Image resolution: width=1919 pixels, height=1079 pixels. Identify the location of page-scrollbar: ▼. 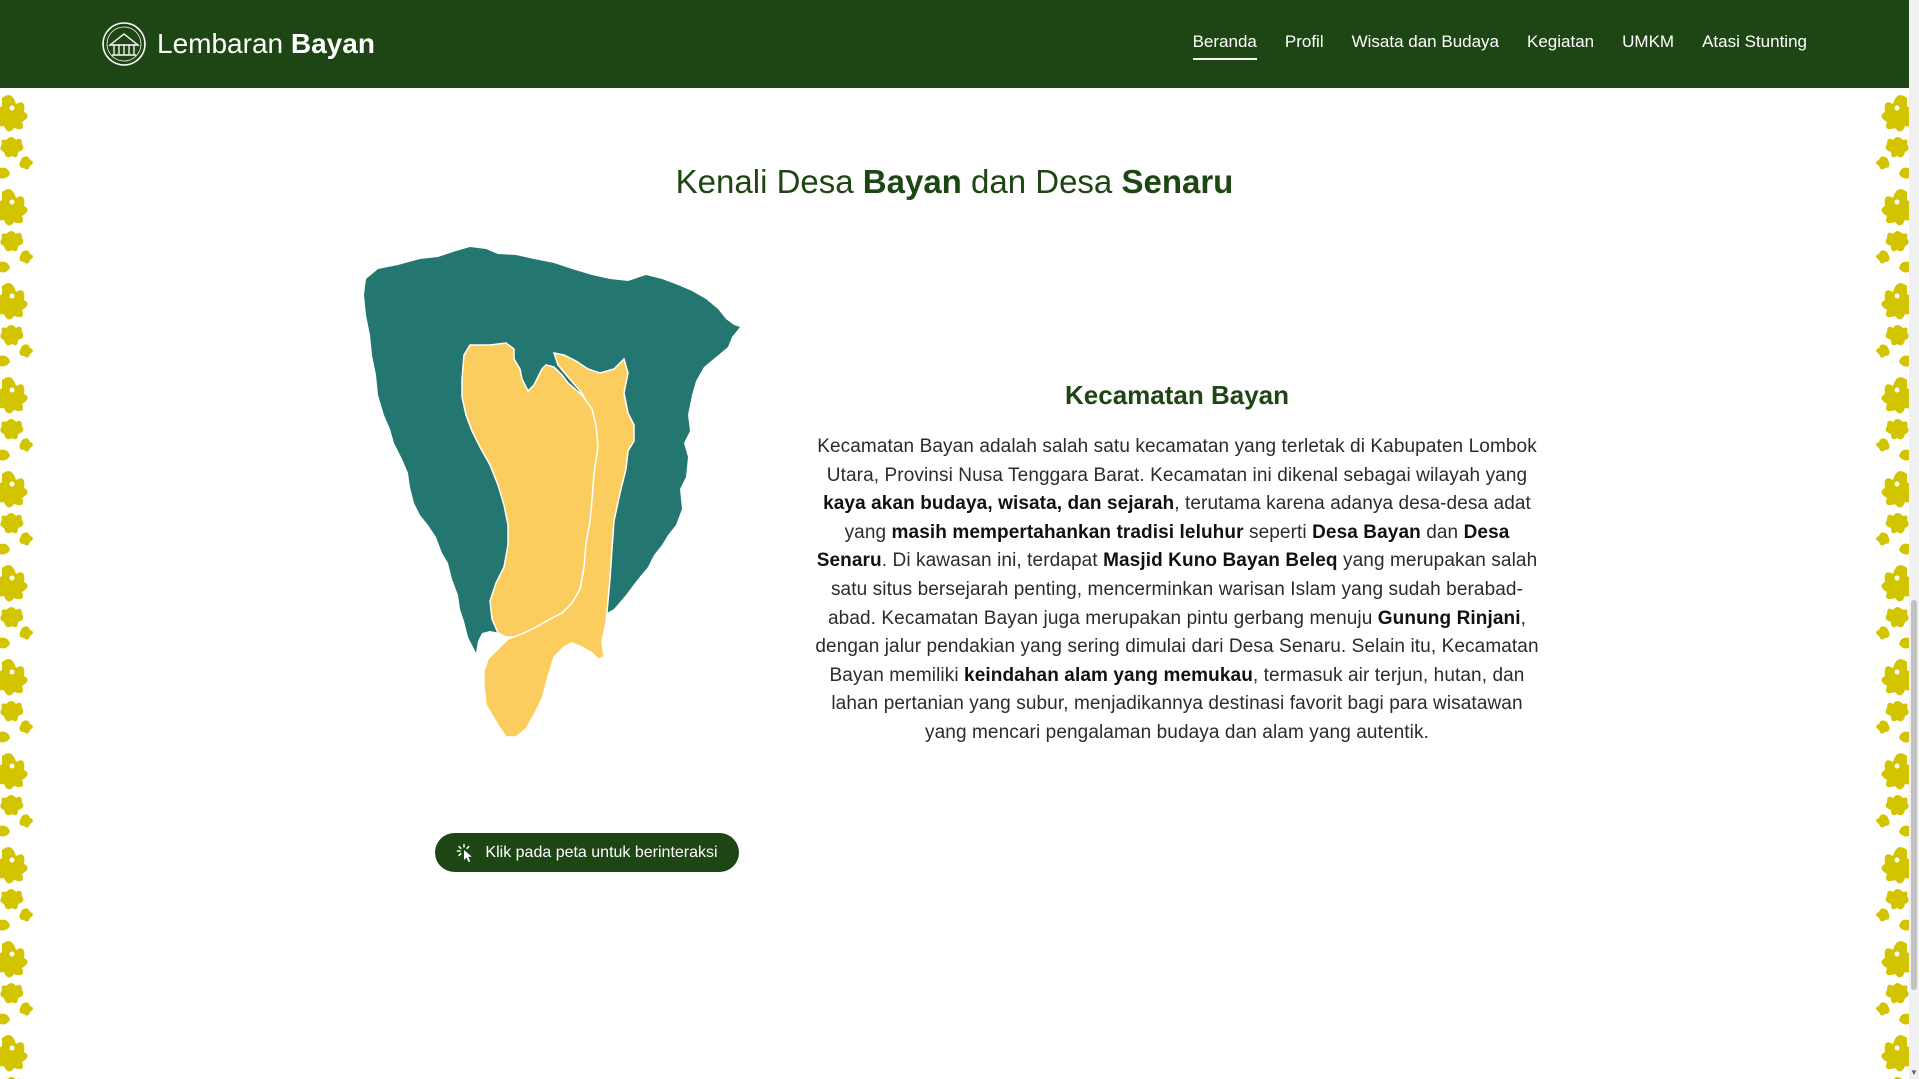
(1914, 539).